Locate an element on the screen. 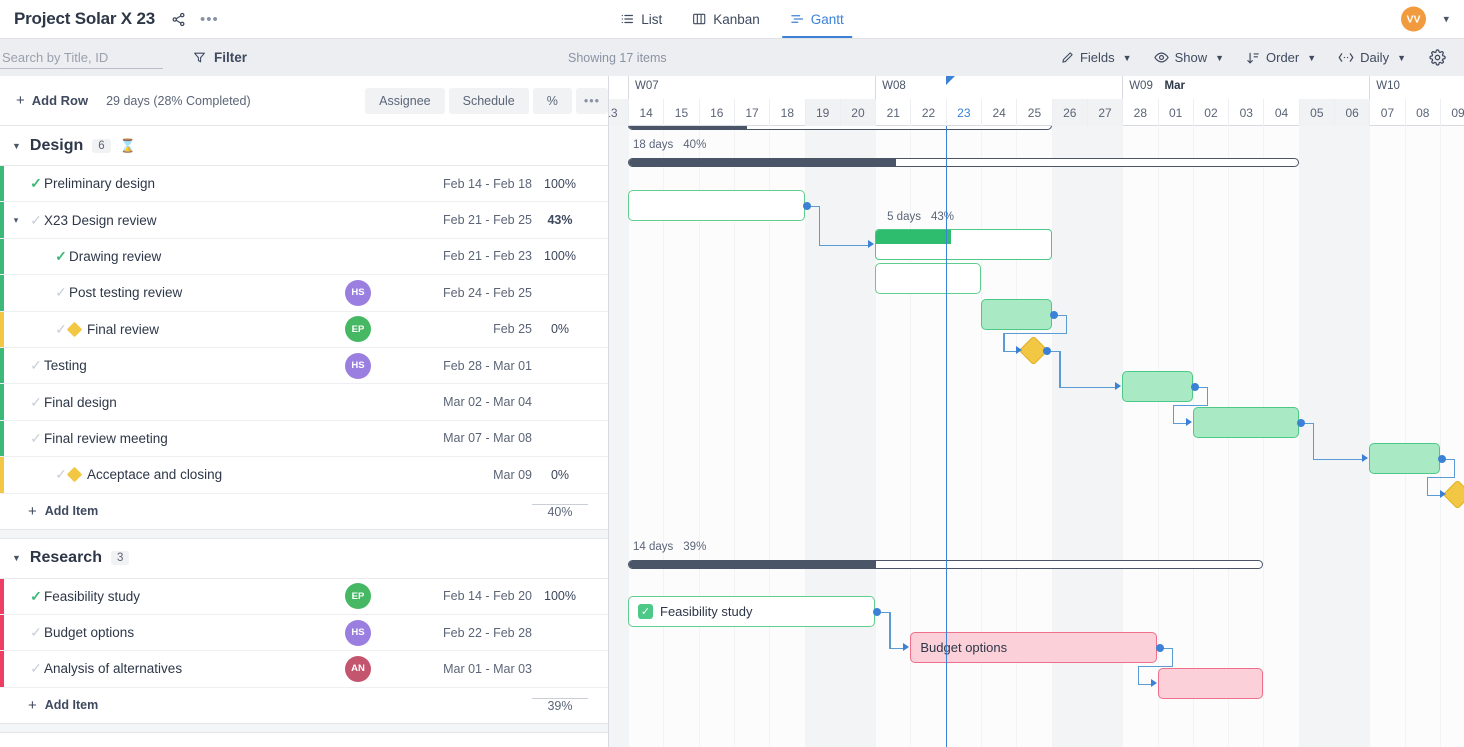 This screenshot has width=1464, height=747. eye-icon is located at coordinates (1161, 57).